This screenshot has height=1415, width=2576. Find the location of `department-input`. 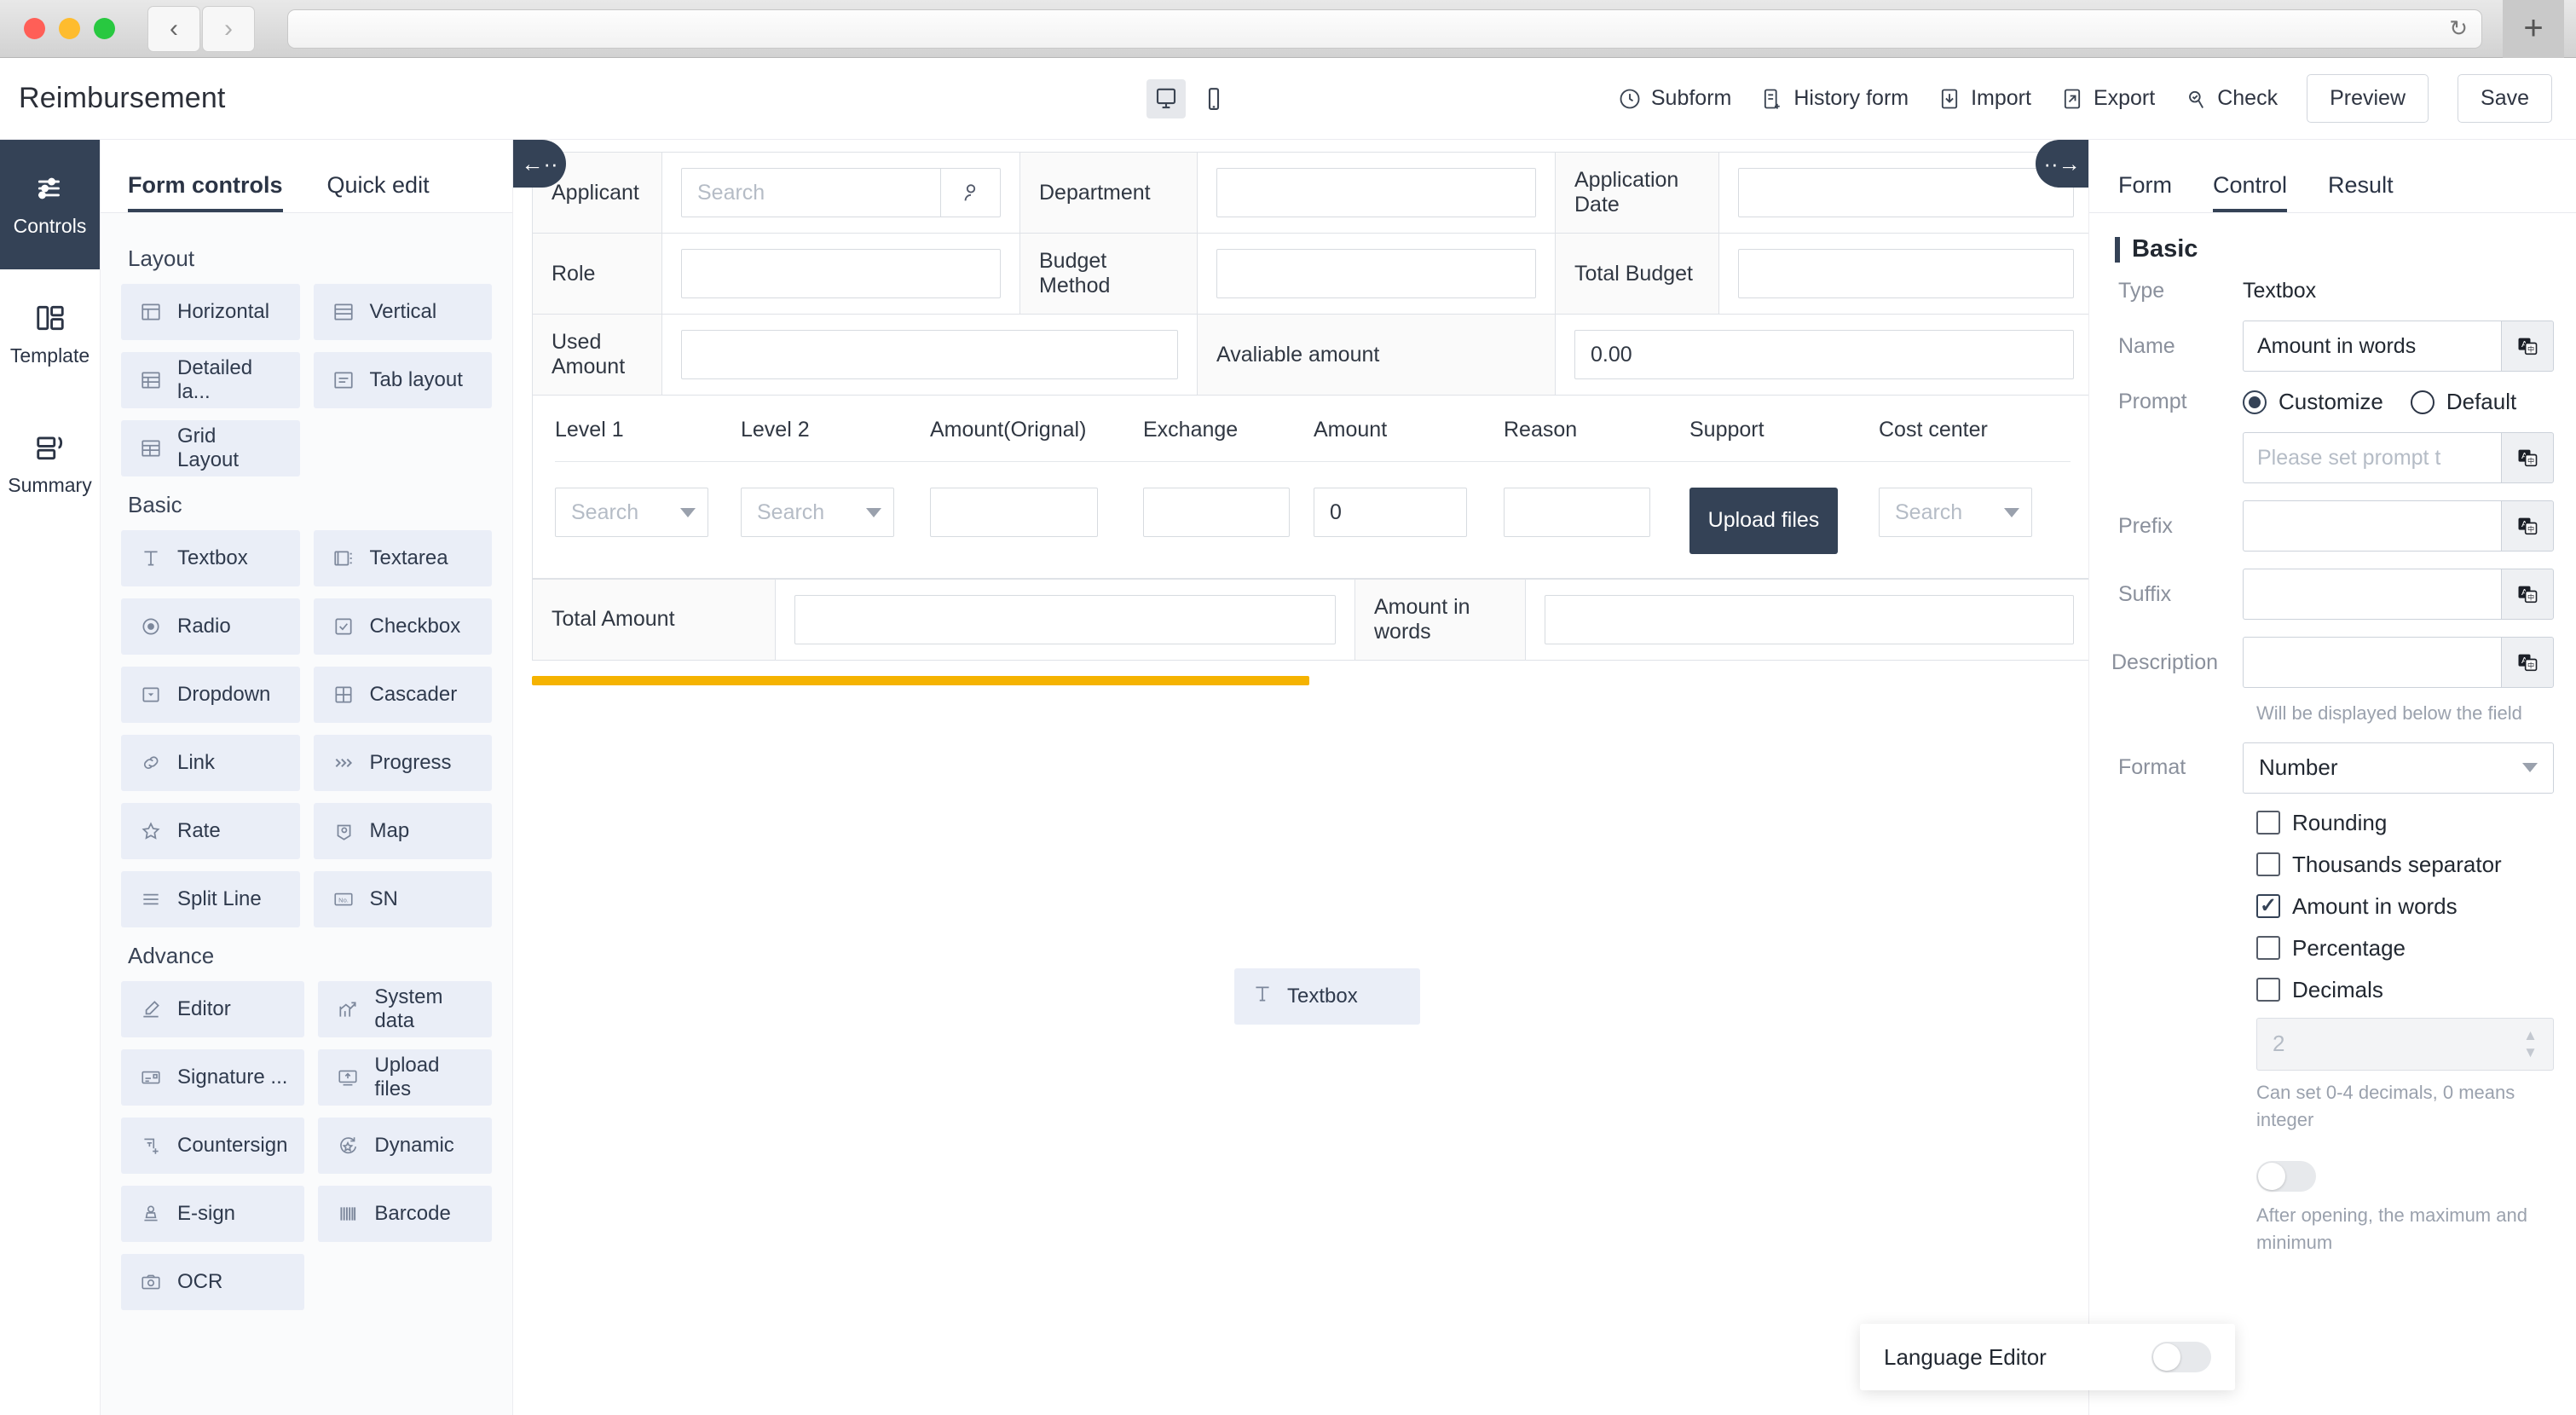

department-input is located at coordinates (1376, 192).